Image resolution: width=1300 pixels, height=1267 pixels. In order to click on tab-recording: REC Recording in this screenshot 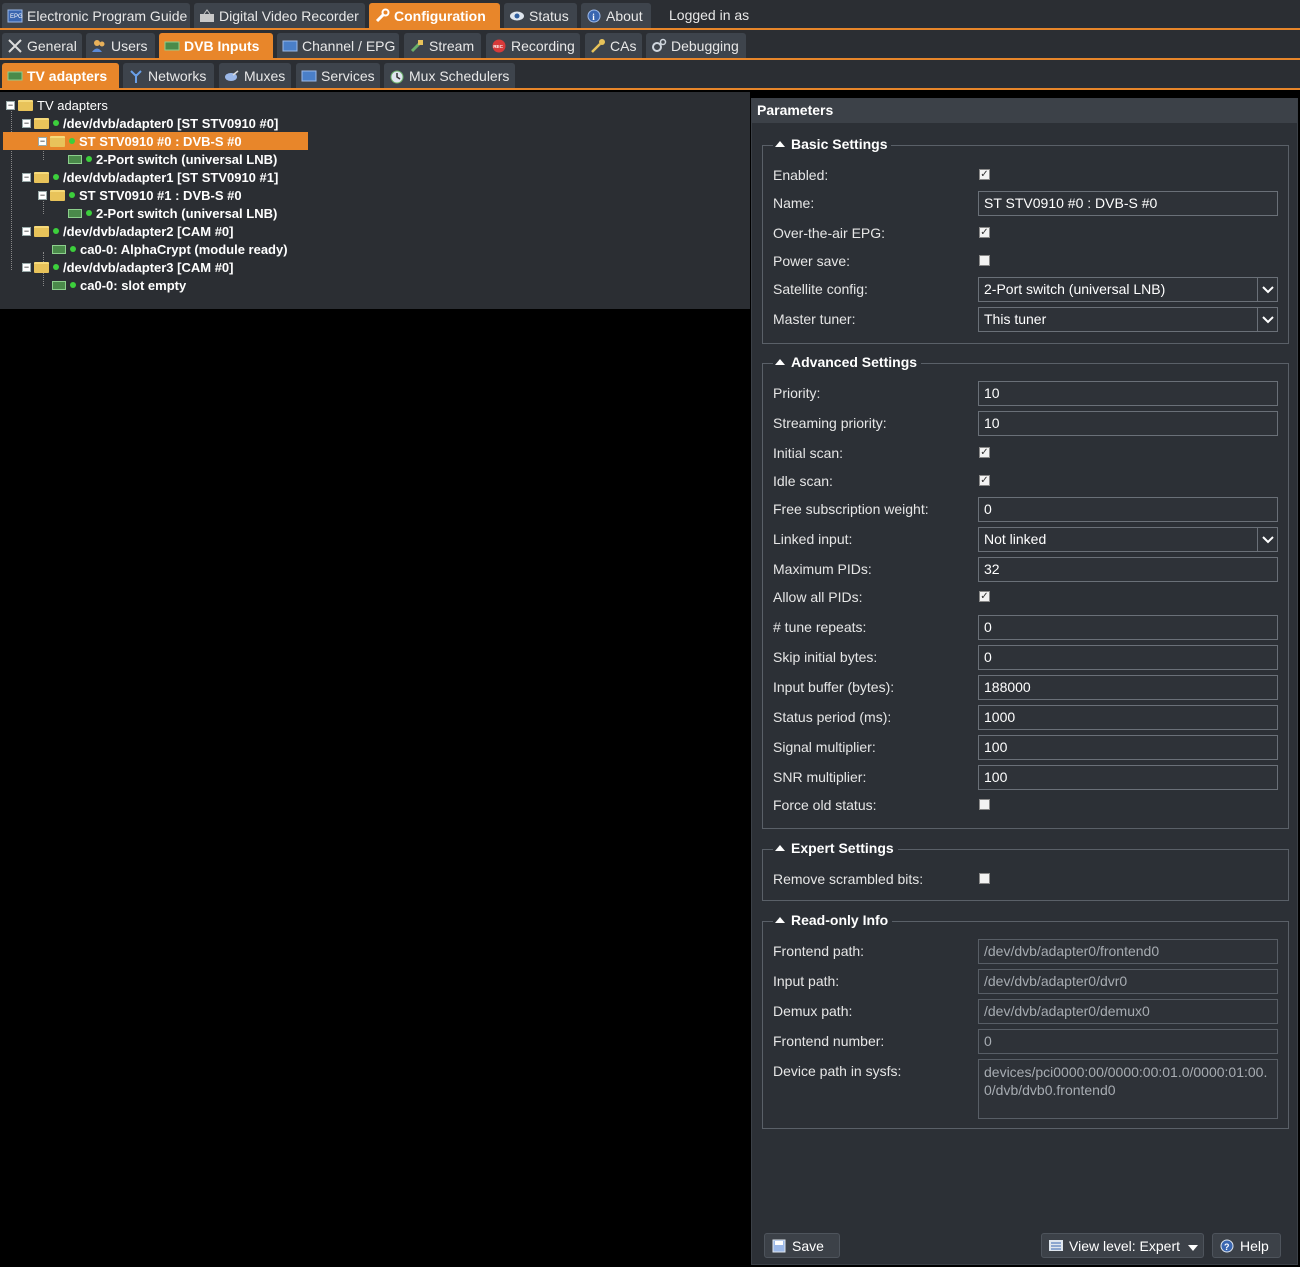, I will do `click(533, 45)`.